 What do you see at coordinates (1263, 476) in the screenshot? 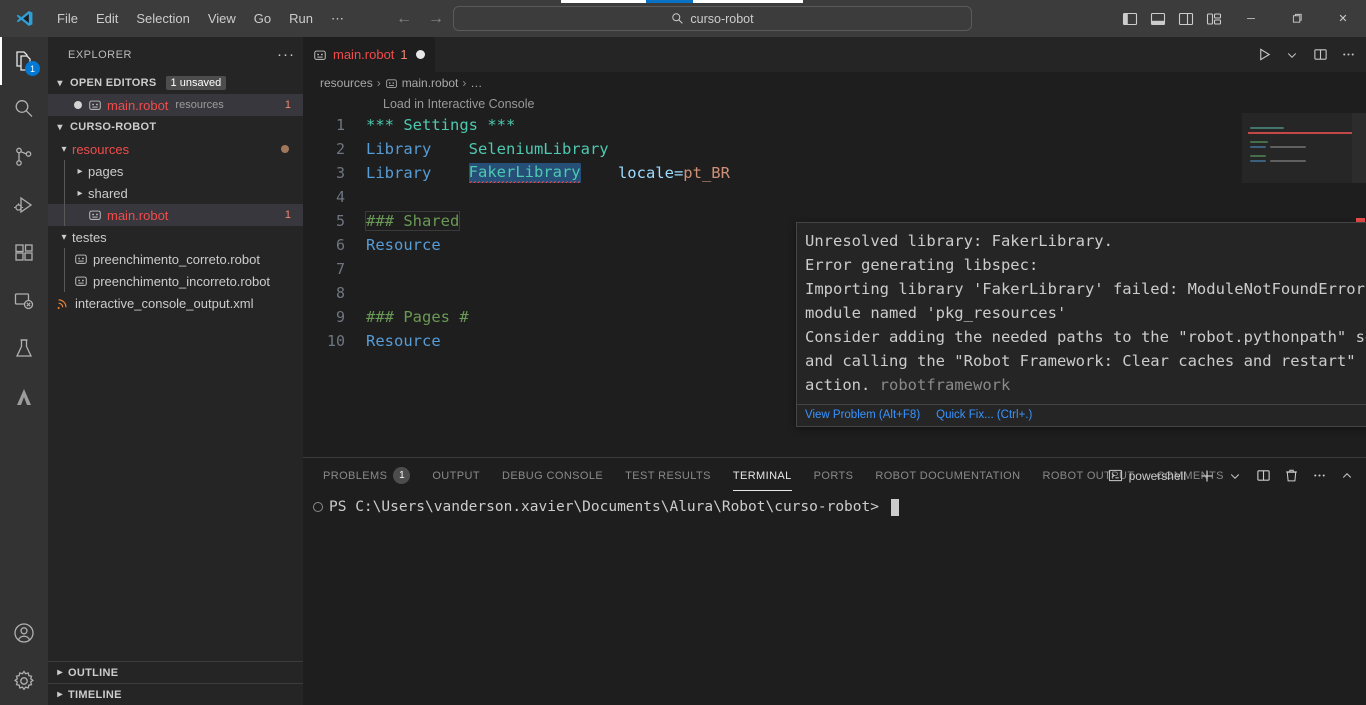
I see `split-terminal-icon` at bounding box center [1263, 476].